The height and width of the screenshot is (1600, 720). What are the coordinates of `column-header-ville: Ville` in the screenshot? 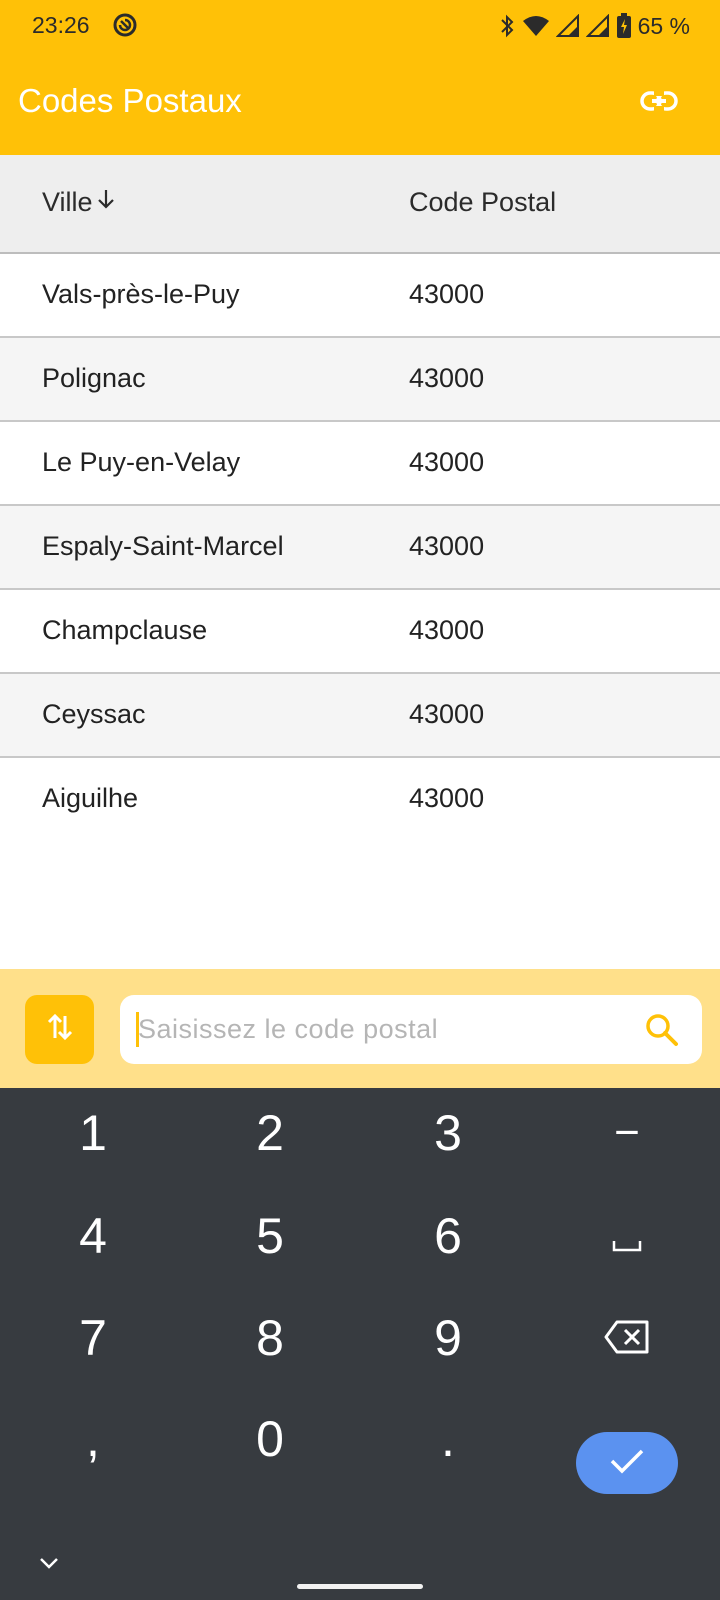 It's located at (79, 202).